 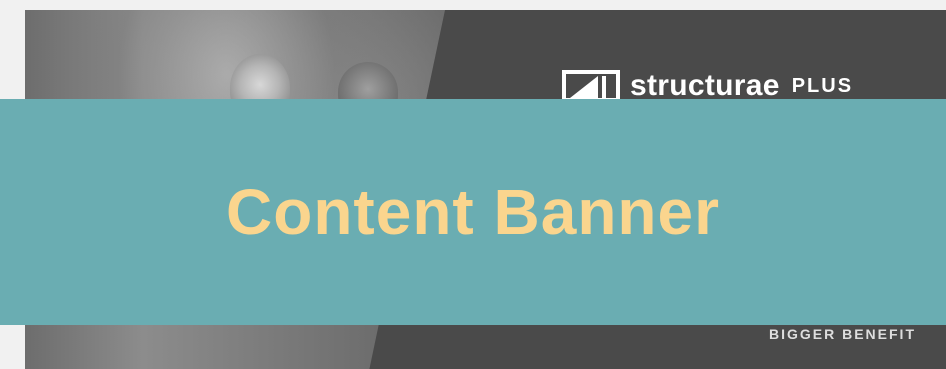 What do you see at coordinates (705, 85) in the screenshot?
I see `brand-wordmark: structurae` at bounding box center [705, 85].